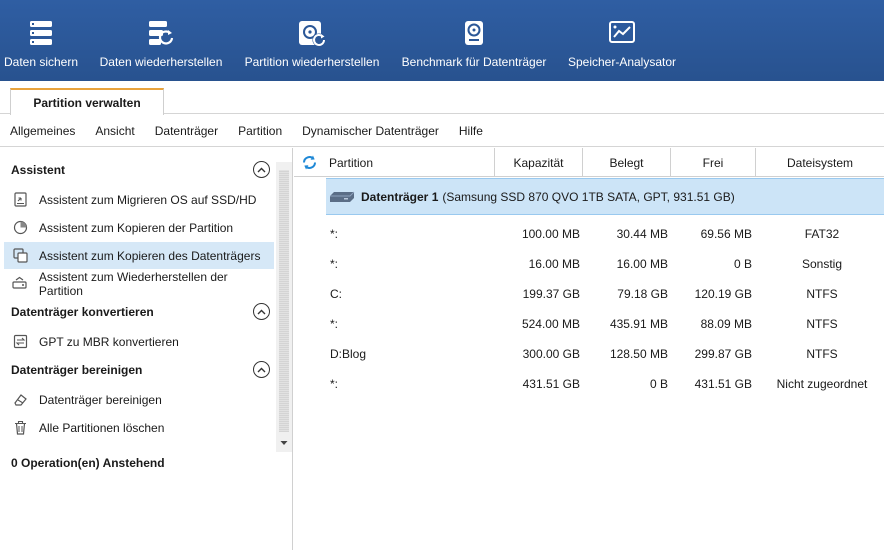 The width and height of the screenshot is (884, 550). I want to click on menu-view: Ansicht, so click(114, 131).